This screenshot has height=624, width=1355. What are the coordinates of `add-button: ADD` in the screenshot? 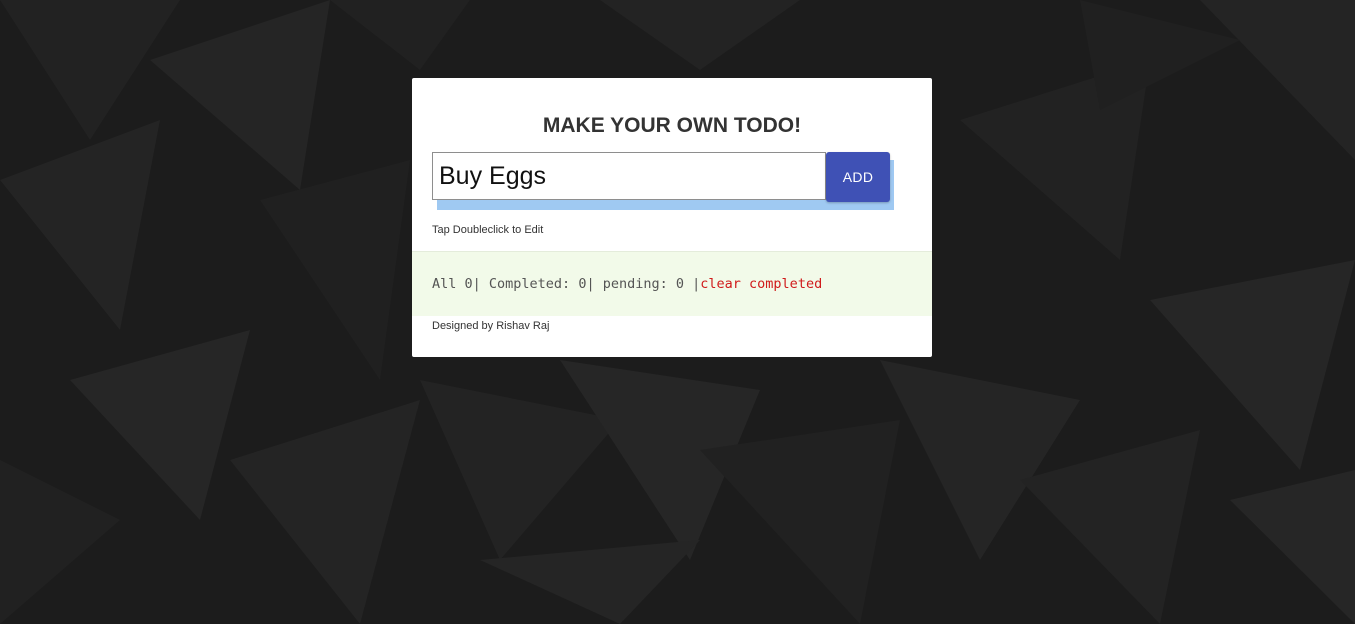 It's located at (858, 177).